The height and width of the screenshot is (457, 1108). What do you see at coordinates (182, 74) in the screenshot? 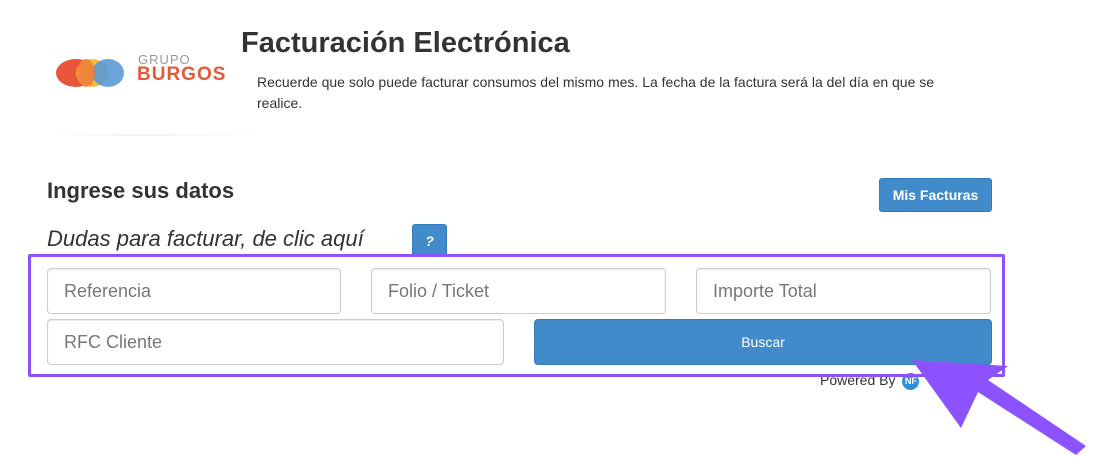
I see `logo-text-big: BURGOS` at bounding box center [182, 74].